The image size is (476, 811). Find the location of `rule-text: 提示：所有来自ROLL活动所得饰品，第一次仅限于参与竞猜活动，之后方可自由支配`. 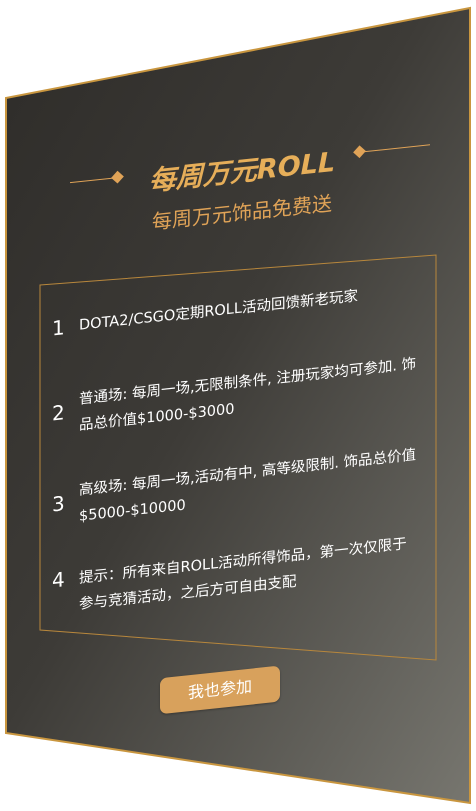

rule-text: 提示：所有来自ROLL活动所得饰品，第一次仅限于参与竞猜活动，之后方可自由支配 is located at coordinates (243, 574).